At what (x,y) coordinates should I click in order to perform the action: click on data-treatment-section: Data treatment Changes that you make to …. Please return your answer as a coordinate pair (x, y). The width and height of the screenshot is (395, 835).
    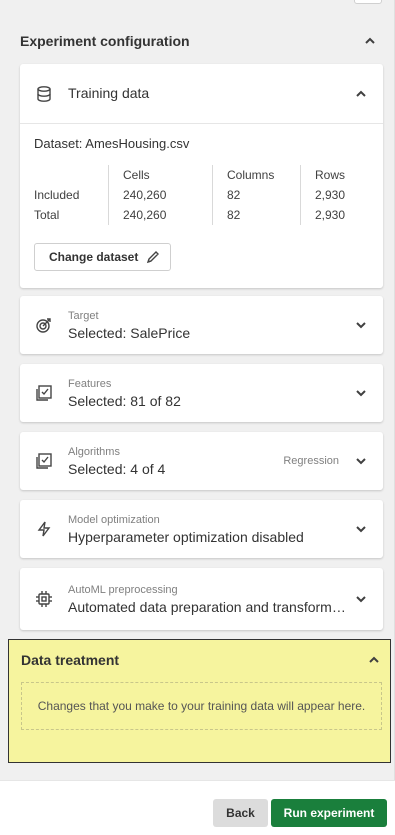
    Looking at the image, I should click on (199, 701).